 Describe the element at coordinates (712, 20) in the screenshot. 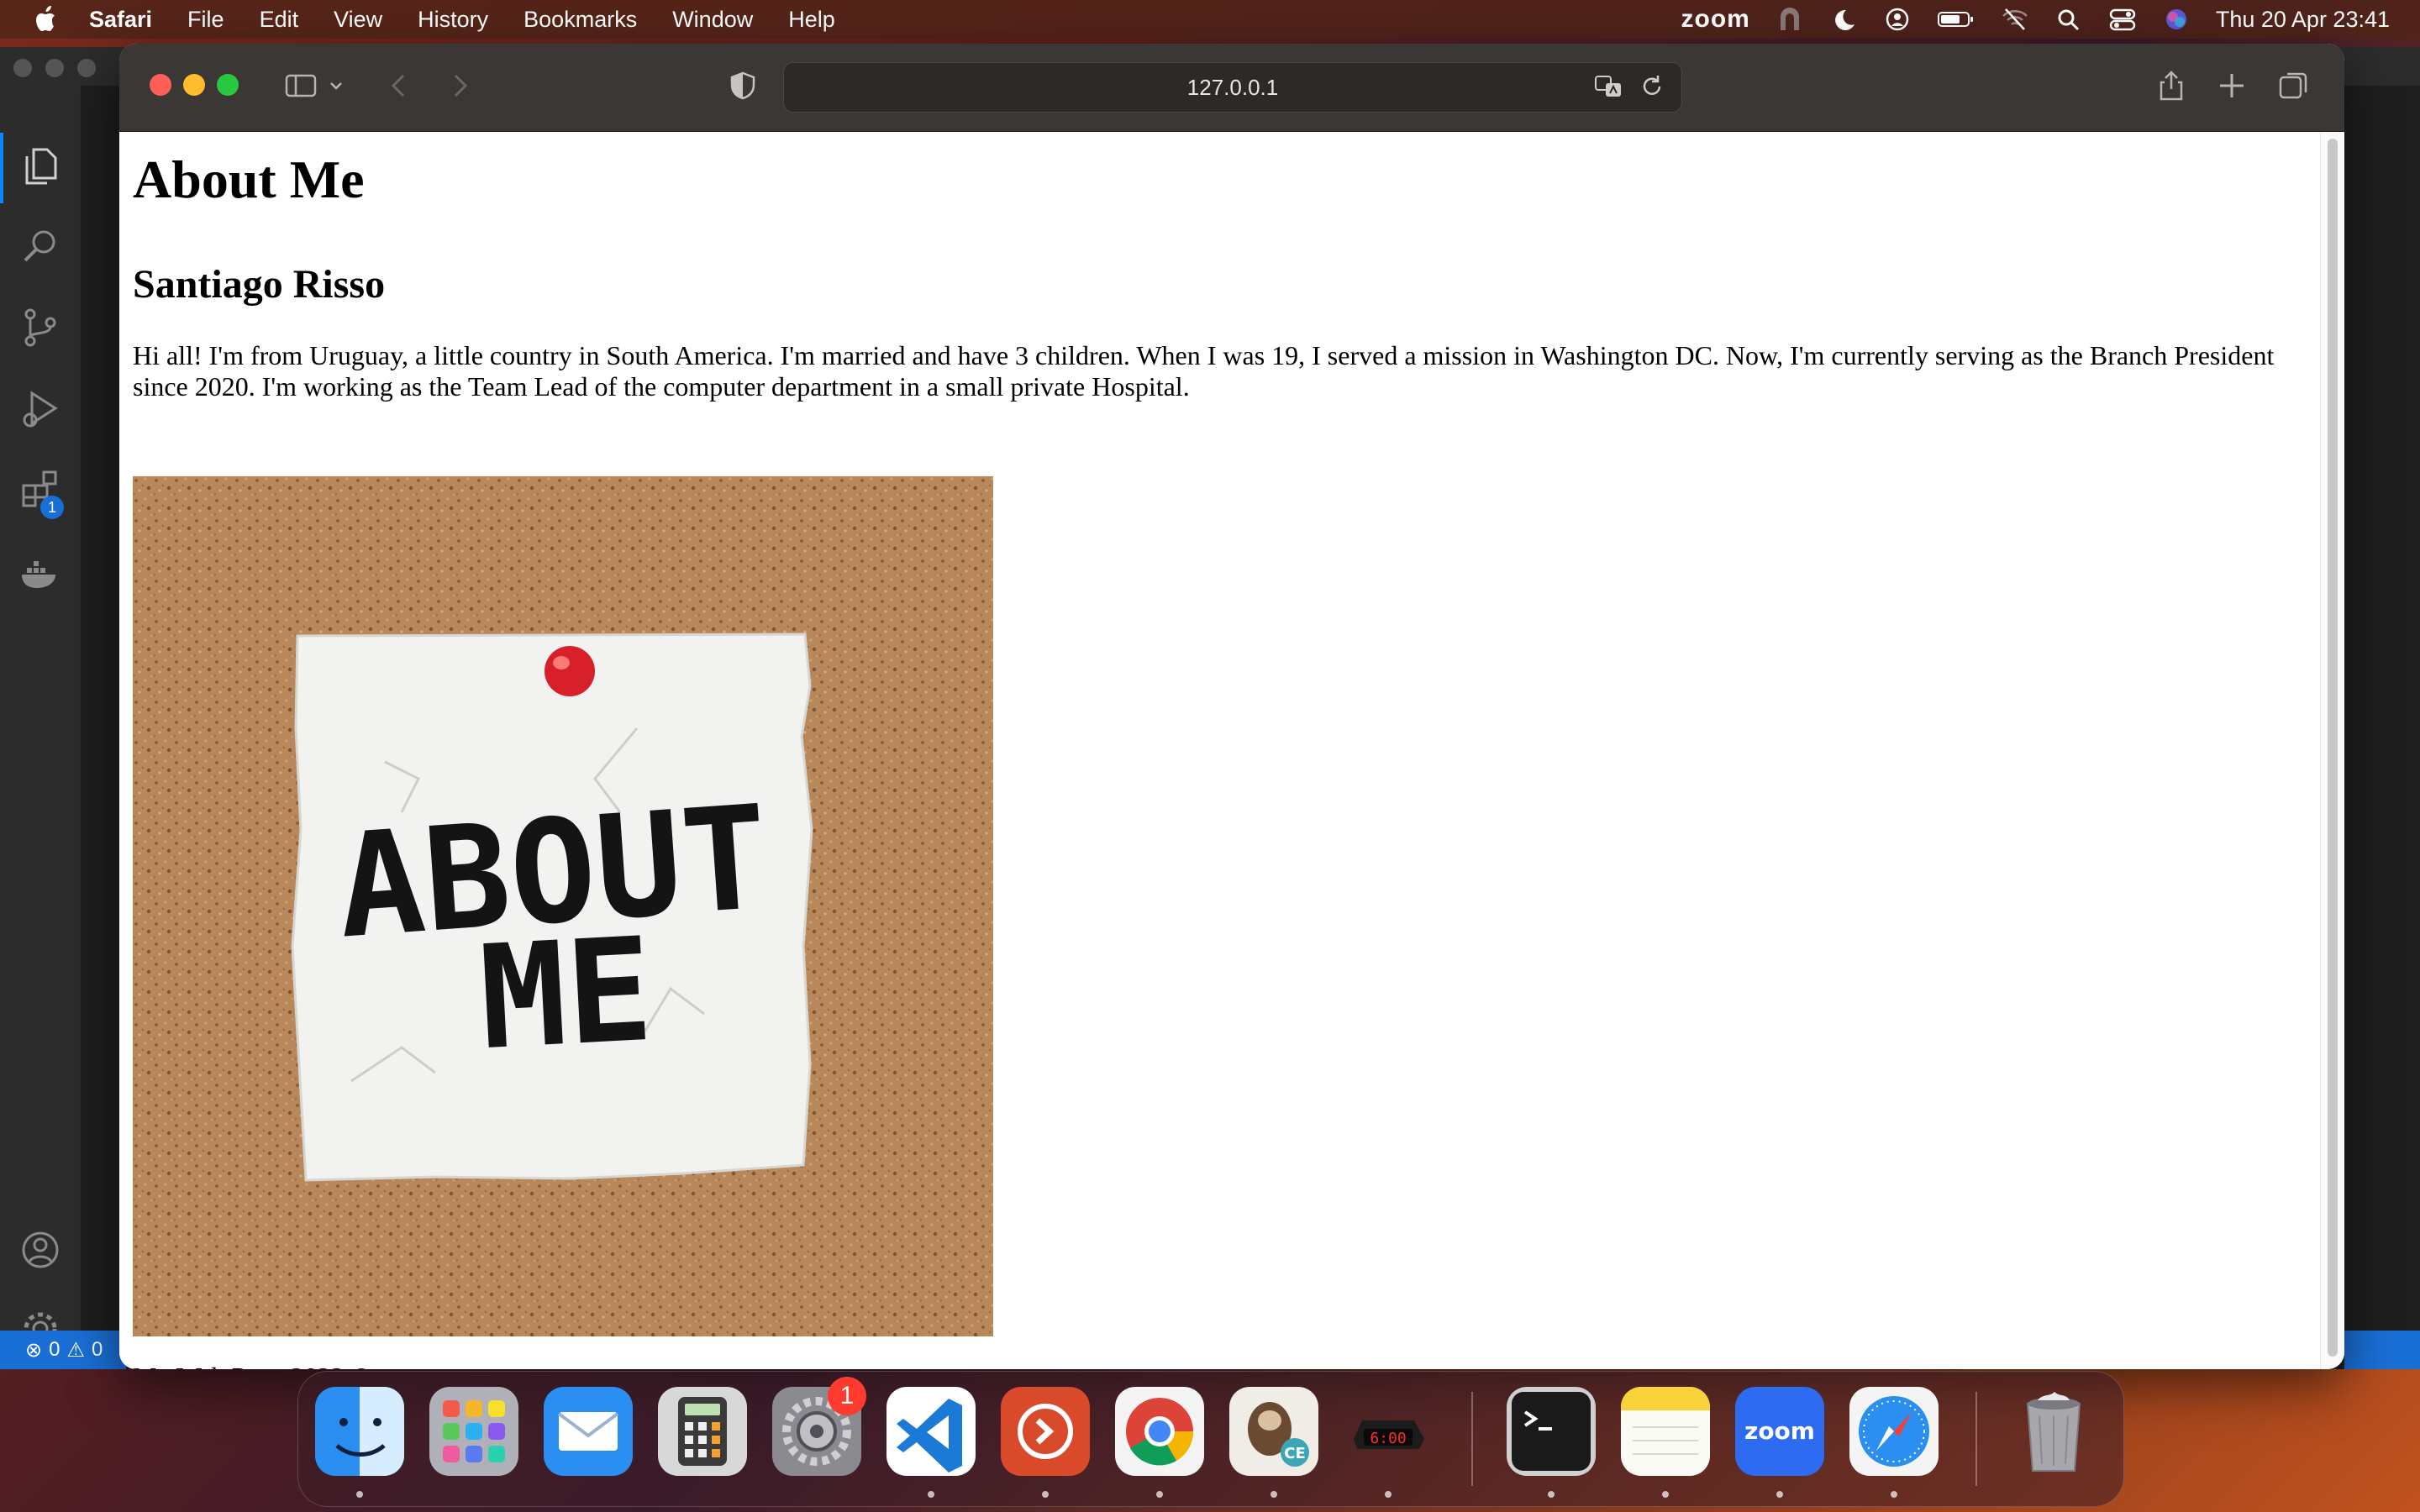

I see `menu-window: Window` at that location.